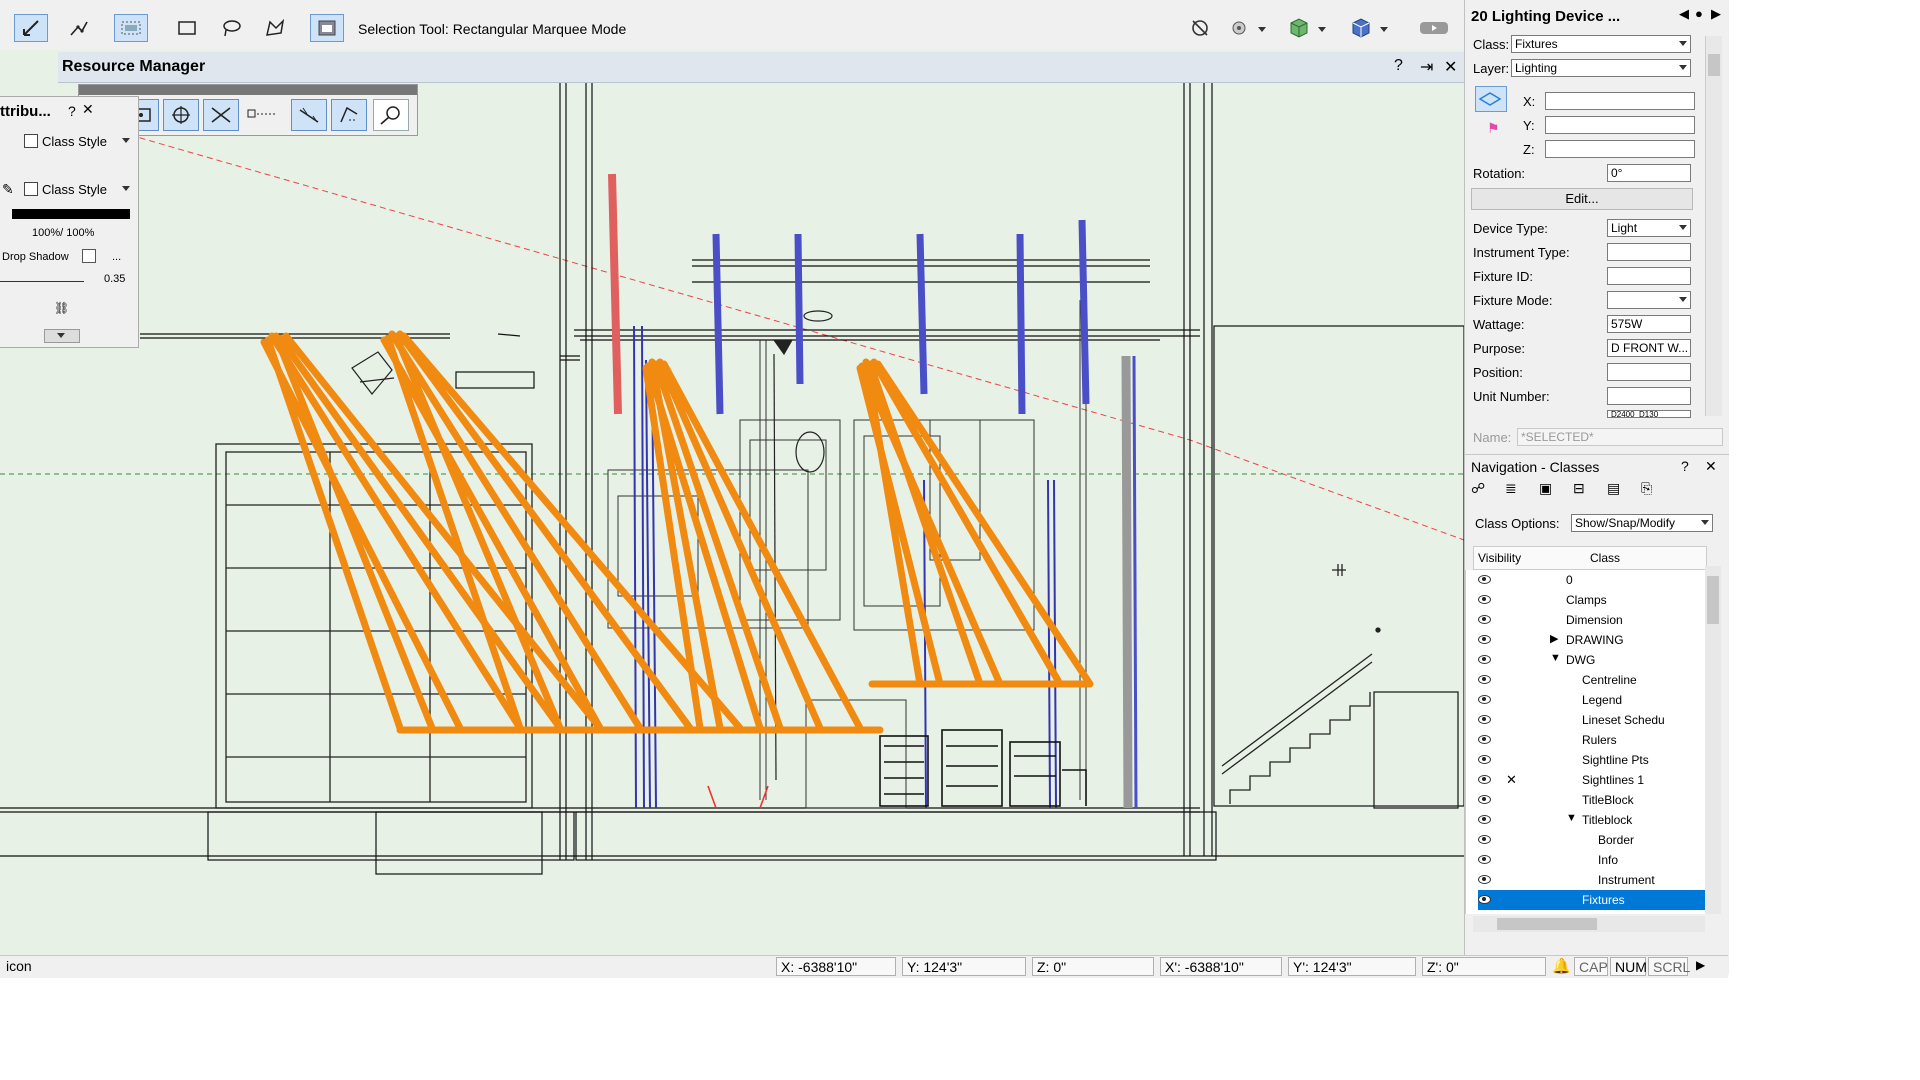 The image size is (1920, 1080). Describe the element at coordinates (1685, 466) in the screenshot. I see `navigation-help-button: ?` at that location.